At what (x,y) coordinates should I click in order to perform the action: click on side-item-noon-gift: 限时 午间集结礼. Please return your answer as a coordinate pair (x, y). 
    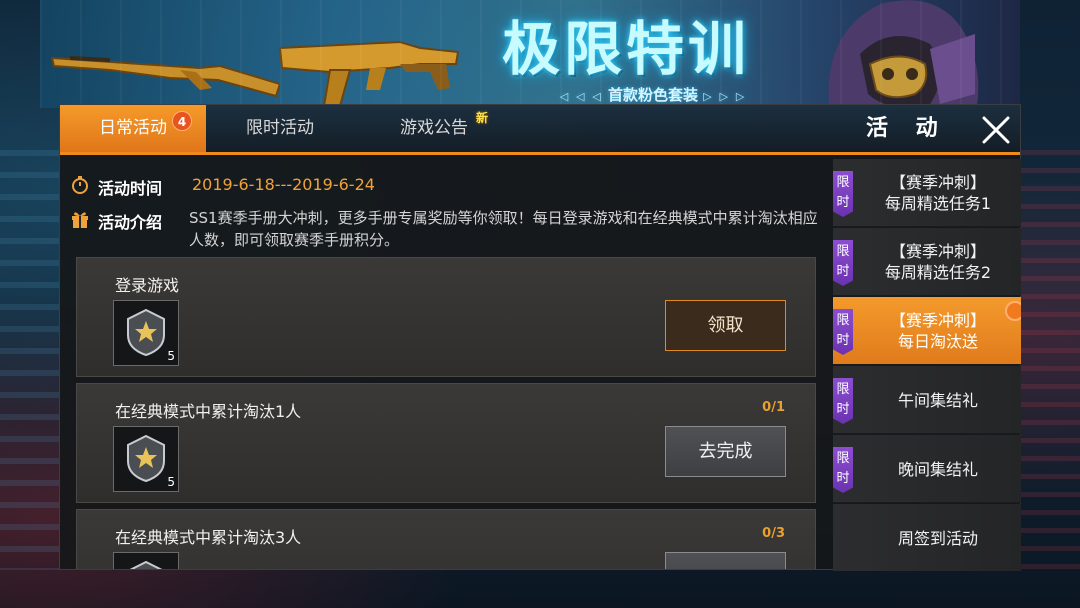
    Looking at the image, I should click on (927, 400).